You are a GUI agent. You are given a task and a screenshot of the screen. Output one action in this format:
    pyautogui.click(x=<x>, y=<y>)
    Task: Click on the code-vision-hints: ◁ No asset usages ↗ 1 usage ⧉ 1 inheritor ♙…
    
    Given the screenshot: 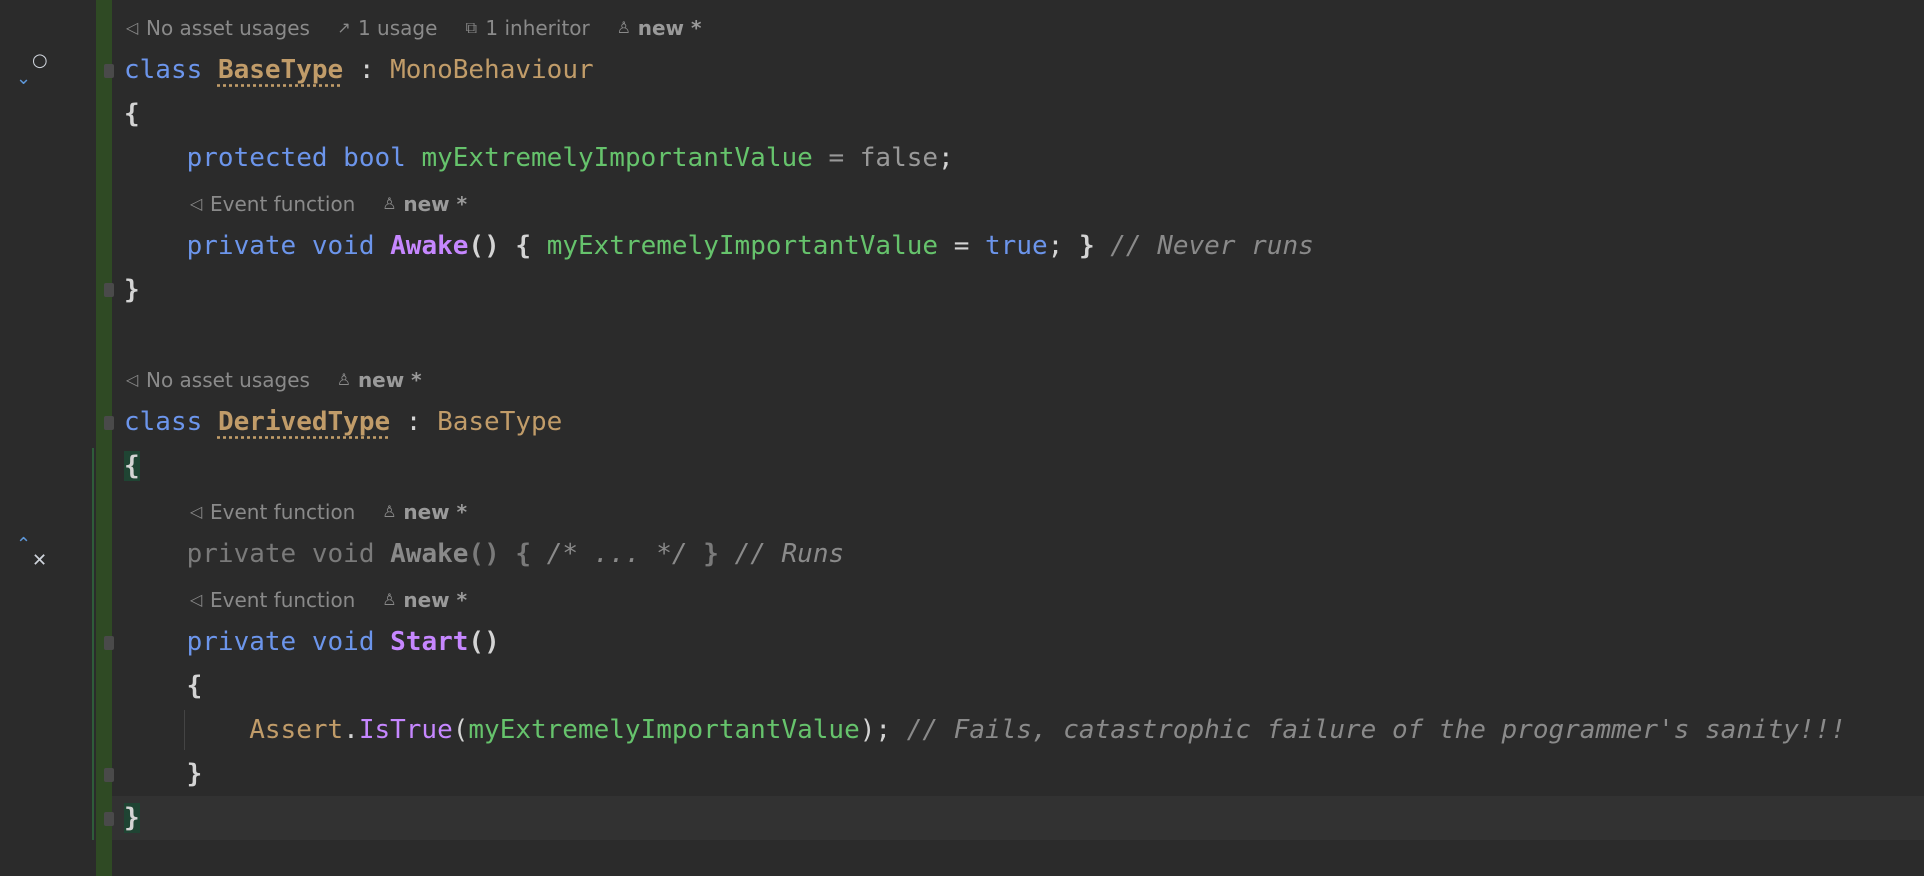 What is the action you would take?
    pyautogui.click(x=413, y=28)
    